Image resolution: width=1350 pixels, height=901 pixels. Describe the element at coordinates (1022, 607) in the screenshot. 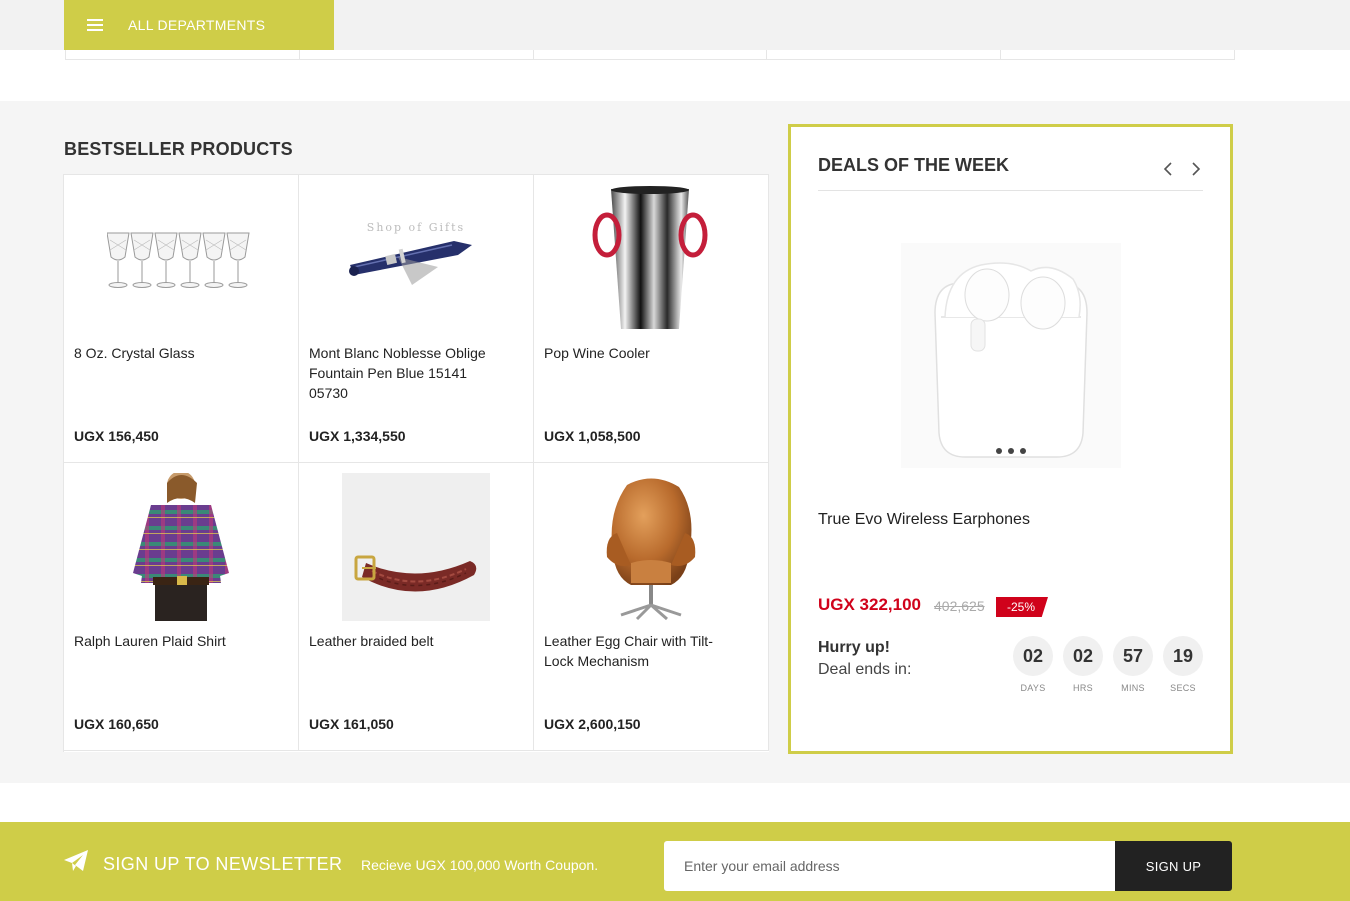

I see `discount-badge: -25%` at that location.